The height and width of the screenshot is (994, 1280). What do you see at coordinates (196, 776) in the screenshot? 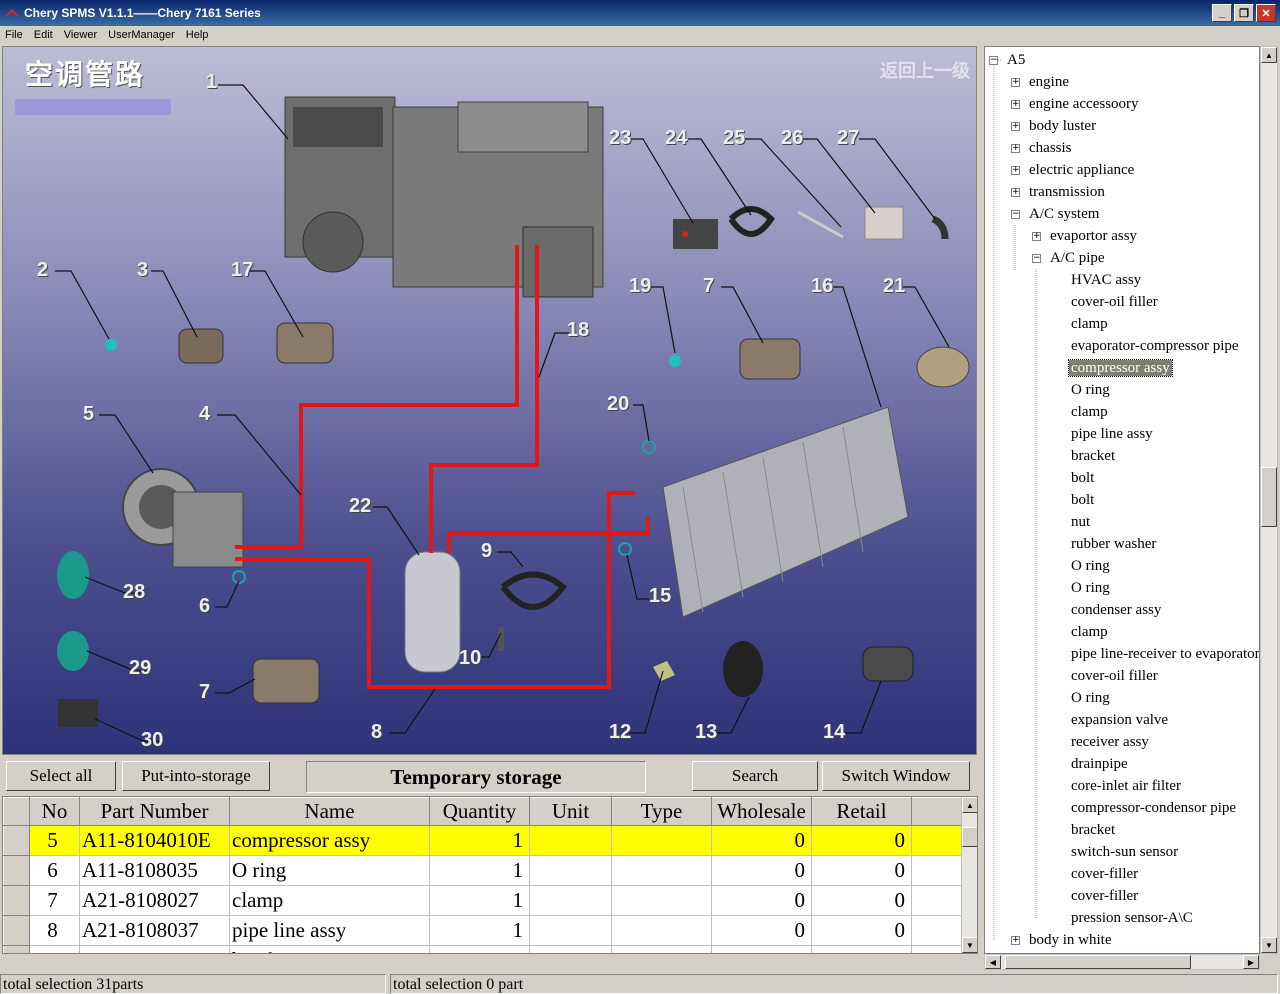
I see `put-into-storage-button: Put-into-storage` at bounding box center [196, 776].